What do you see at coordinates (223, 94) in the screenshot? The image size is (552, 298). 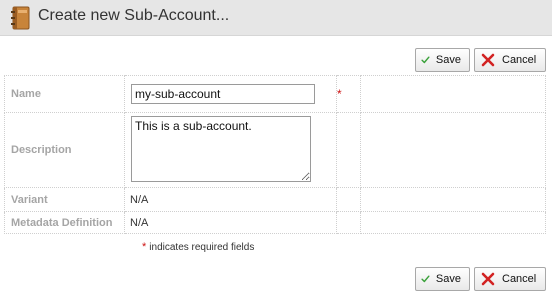 I see `name-input` at bounding box center [223, 94].